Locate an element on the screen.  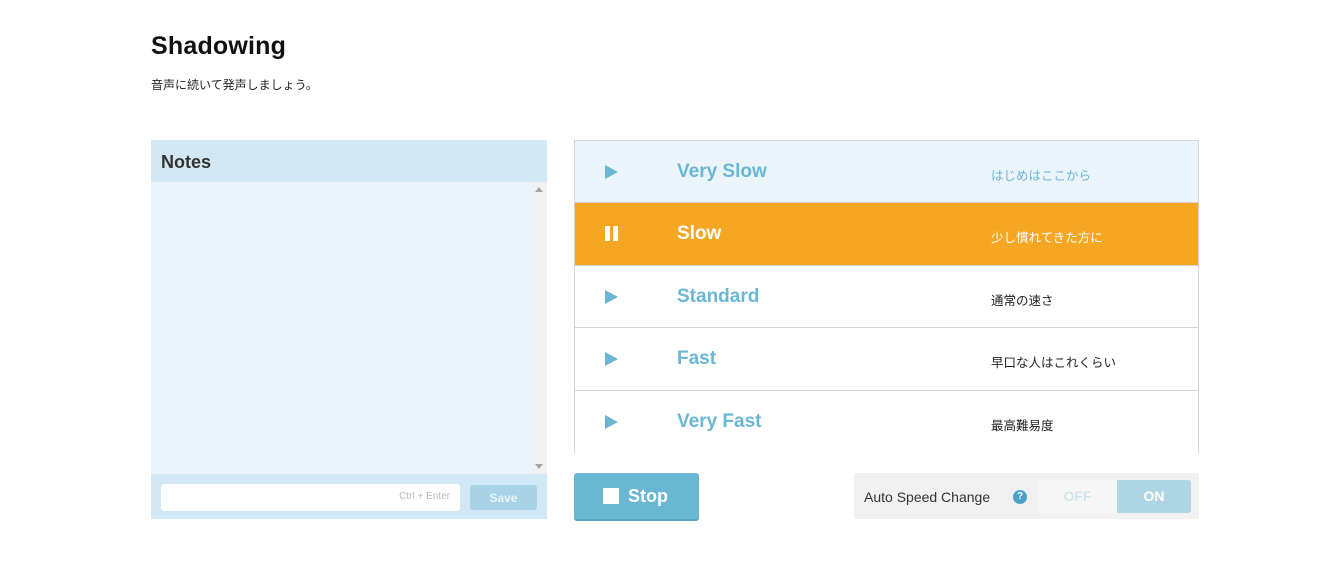
speed-label: Standard is located at coordinates (718, 296).